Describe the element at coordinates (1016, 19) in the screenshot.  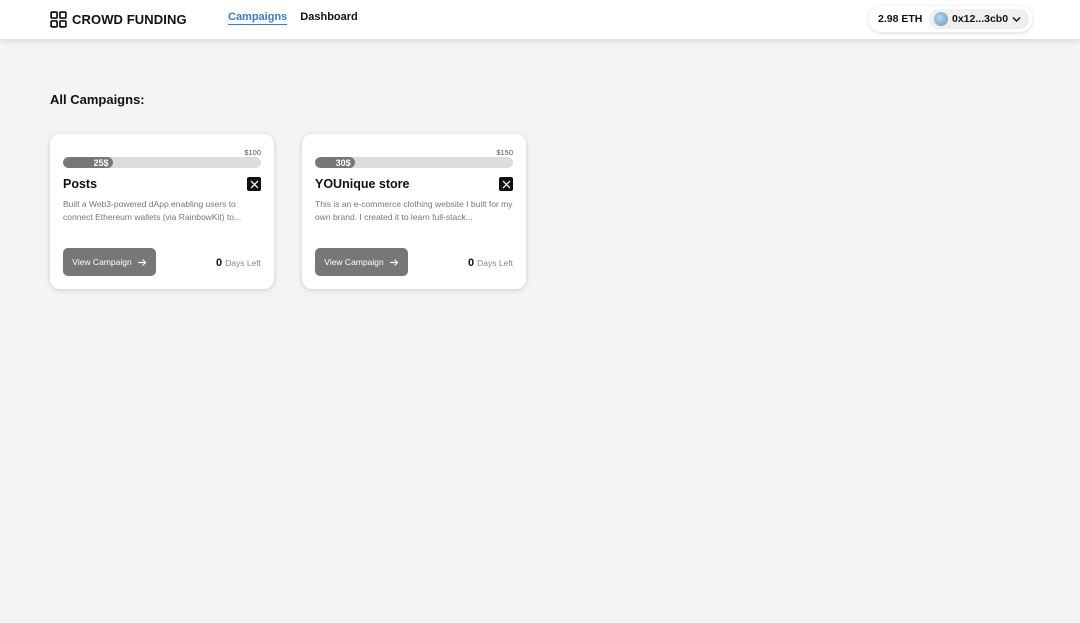
I see `chevron-down-icon` at that location.